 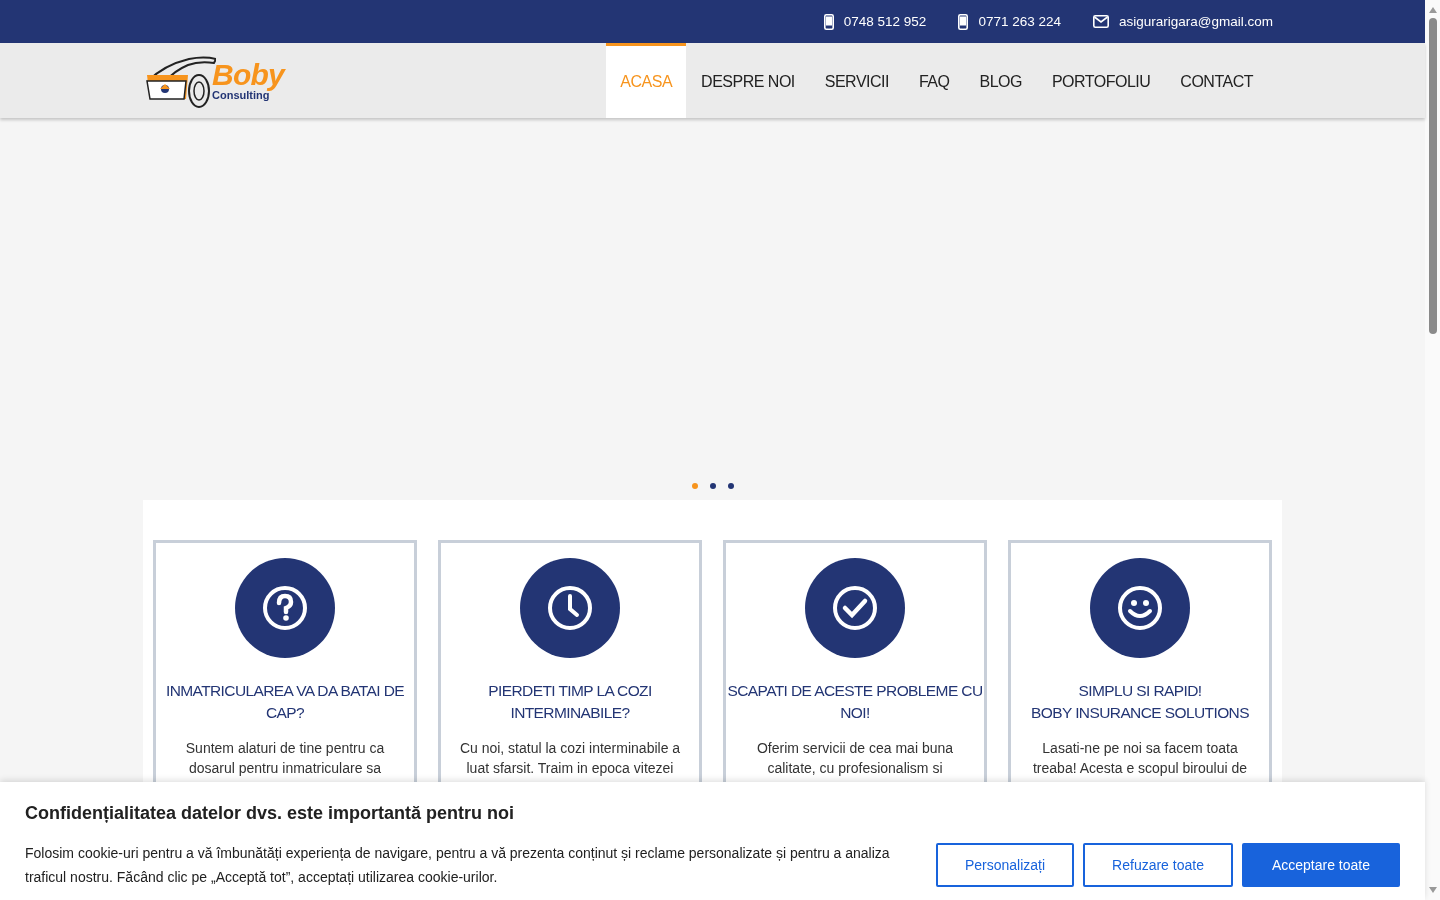 I want to click on email-icon, so click(x=1101, y=22).